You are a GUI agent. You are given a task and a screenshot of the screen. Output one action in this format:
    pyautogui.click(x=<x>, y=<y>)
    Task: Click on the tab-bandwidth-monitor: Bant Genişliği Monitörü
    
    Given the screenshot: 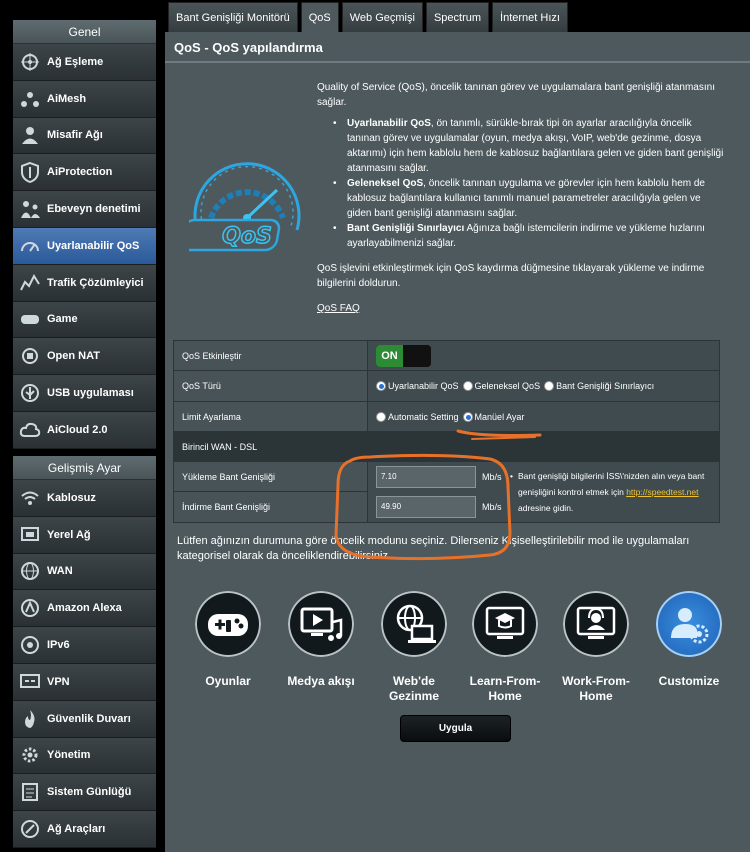 What is the action you would take?
    pyautogui.click(x=233, y=17)
    